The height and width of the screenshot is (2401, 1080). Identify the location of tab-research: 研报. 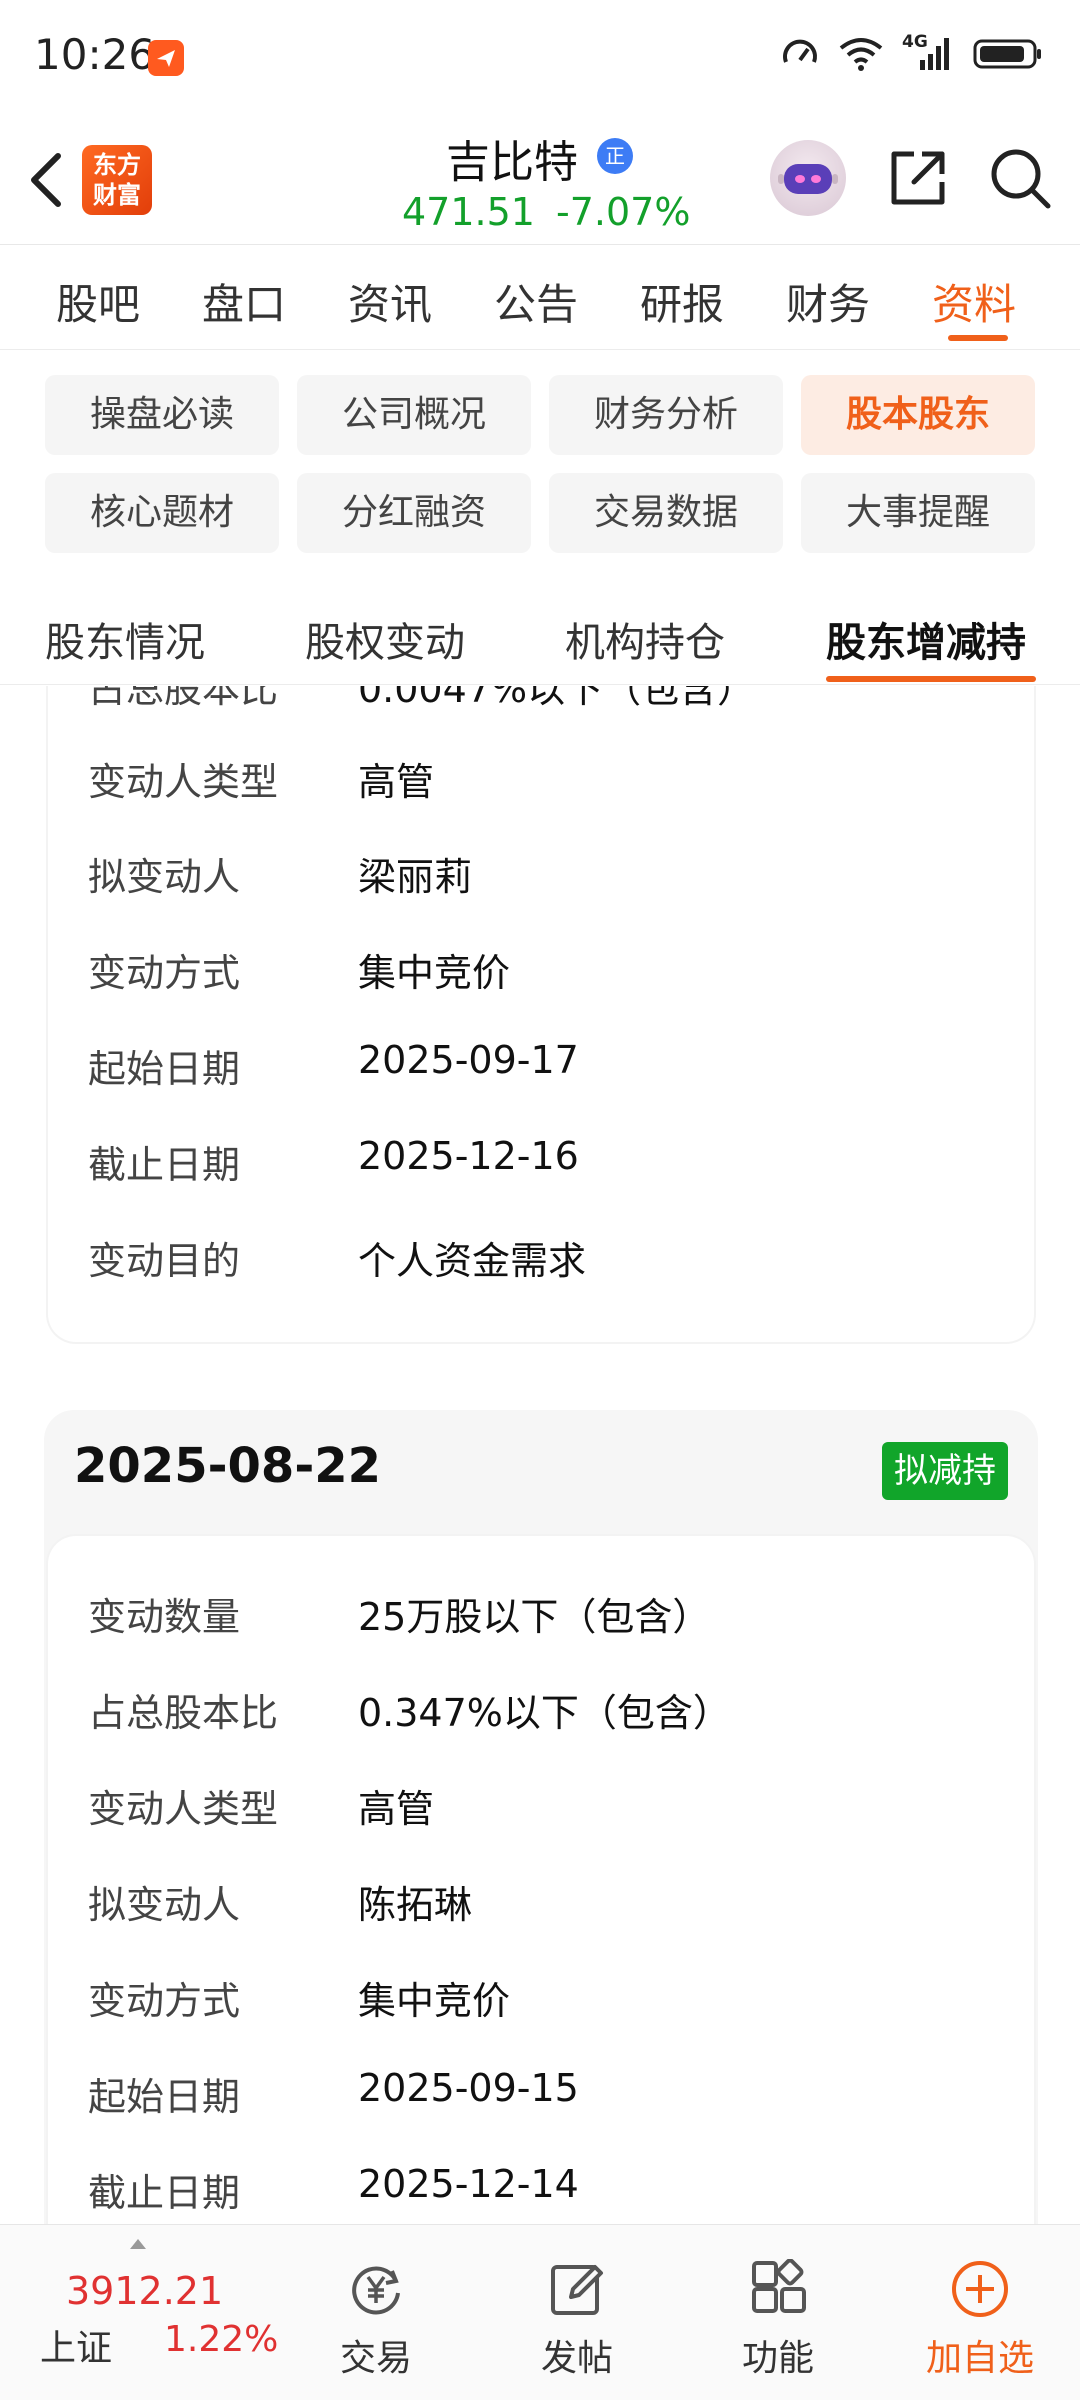
(682, 301).